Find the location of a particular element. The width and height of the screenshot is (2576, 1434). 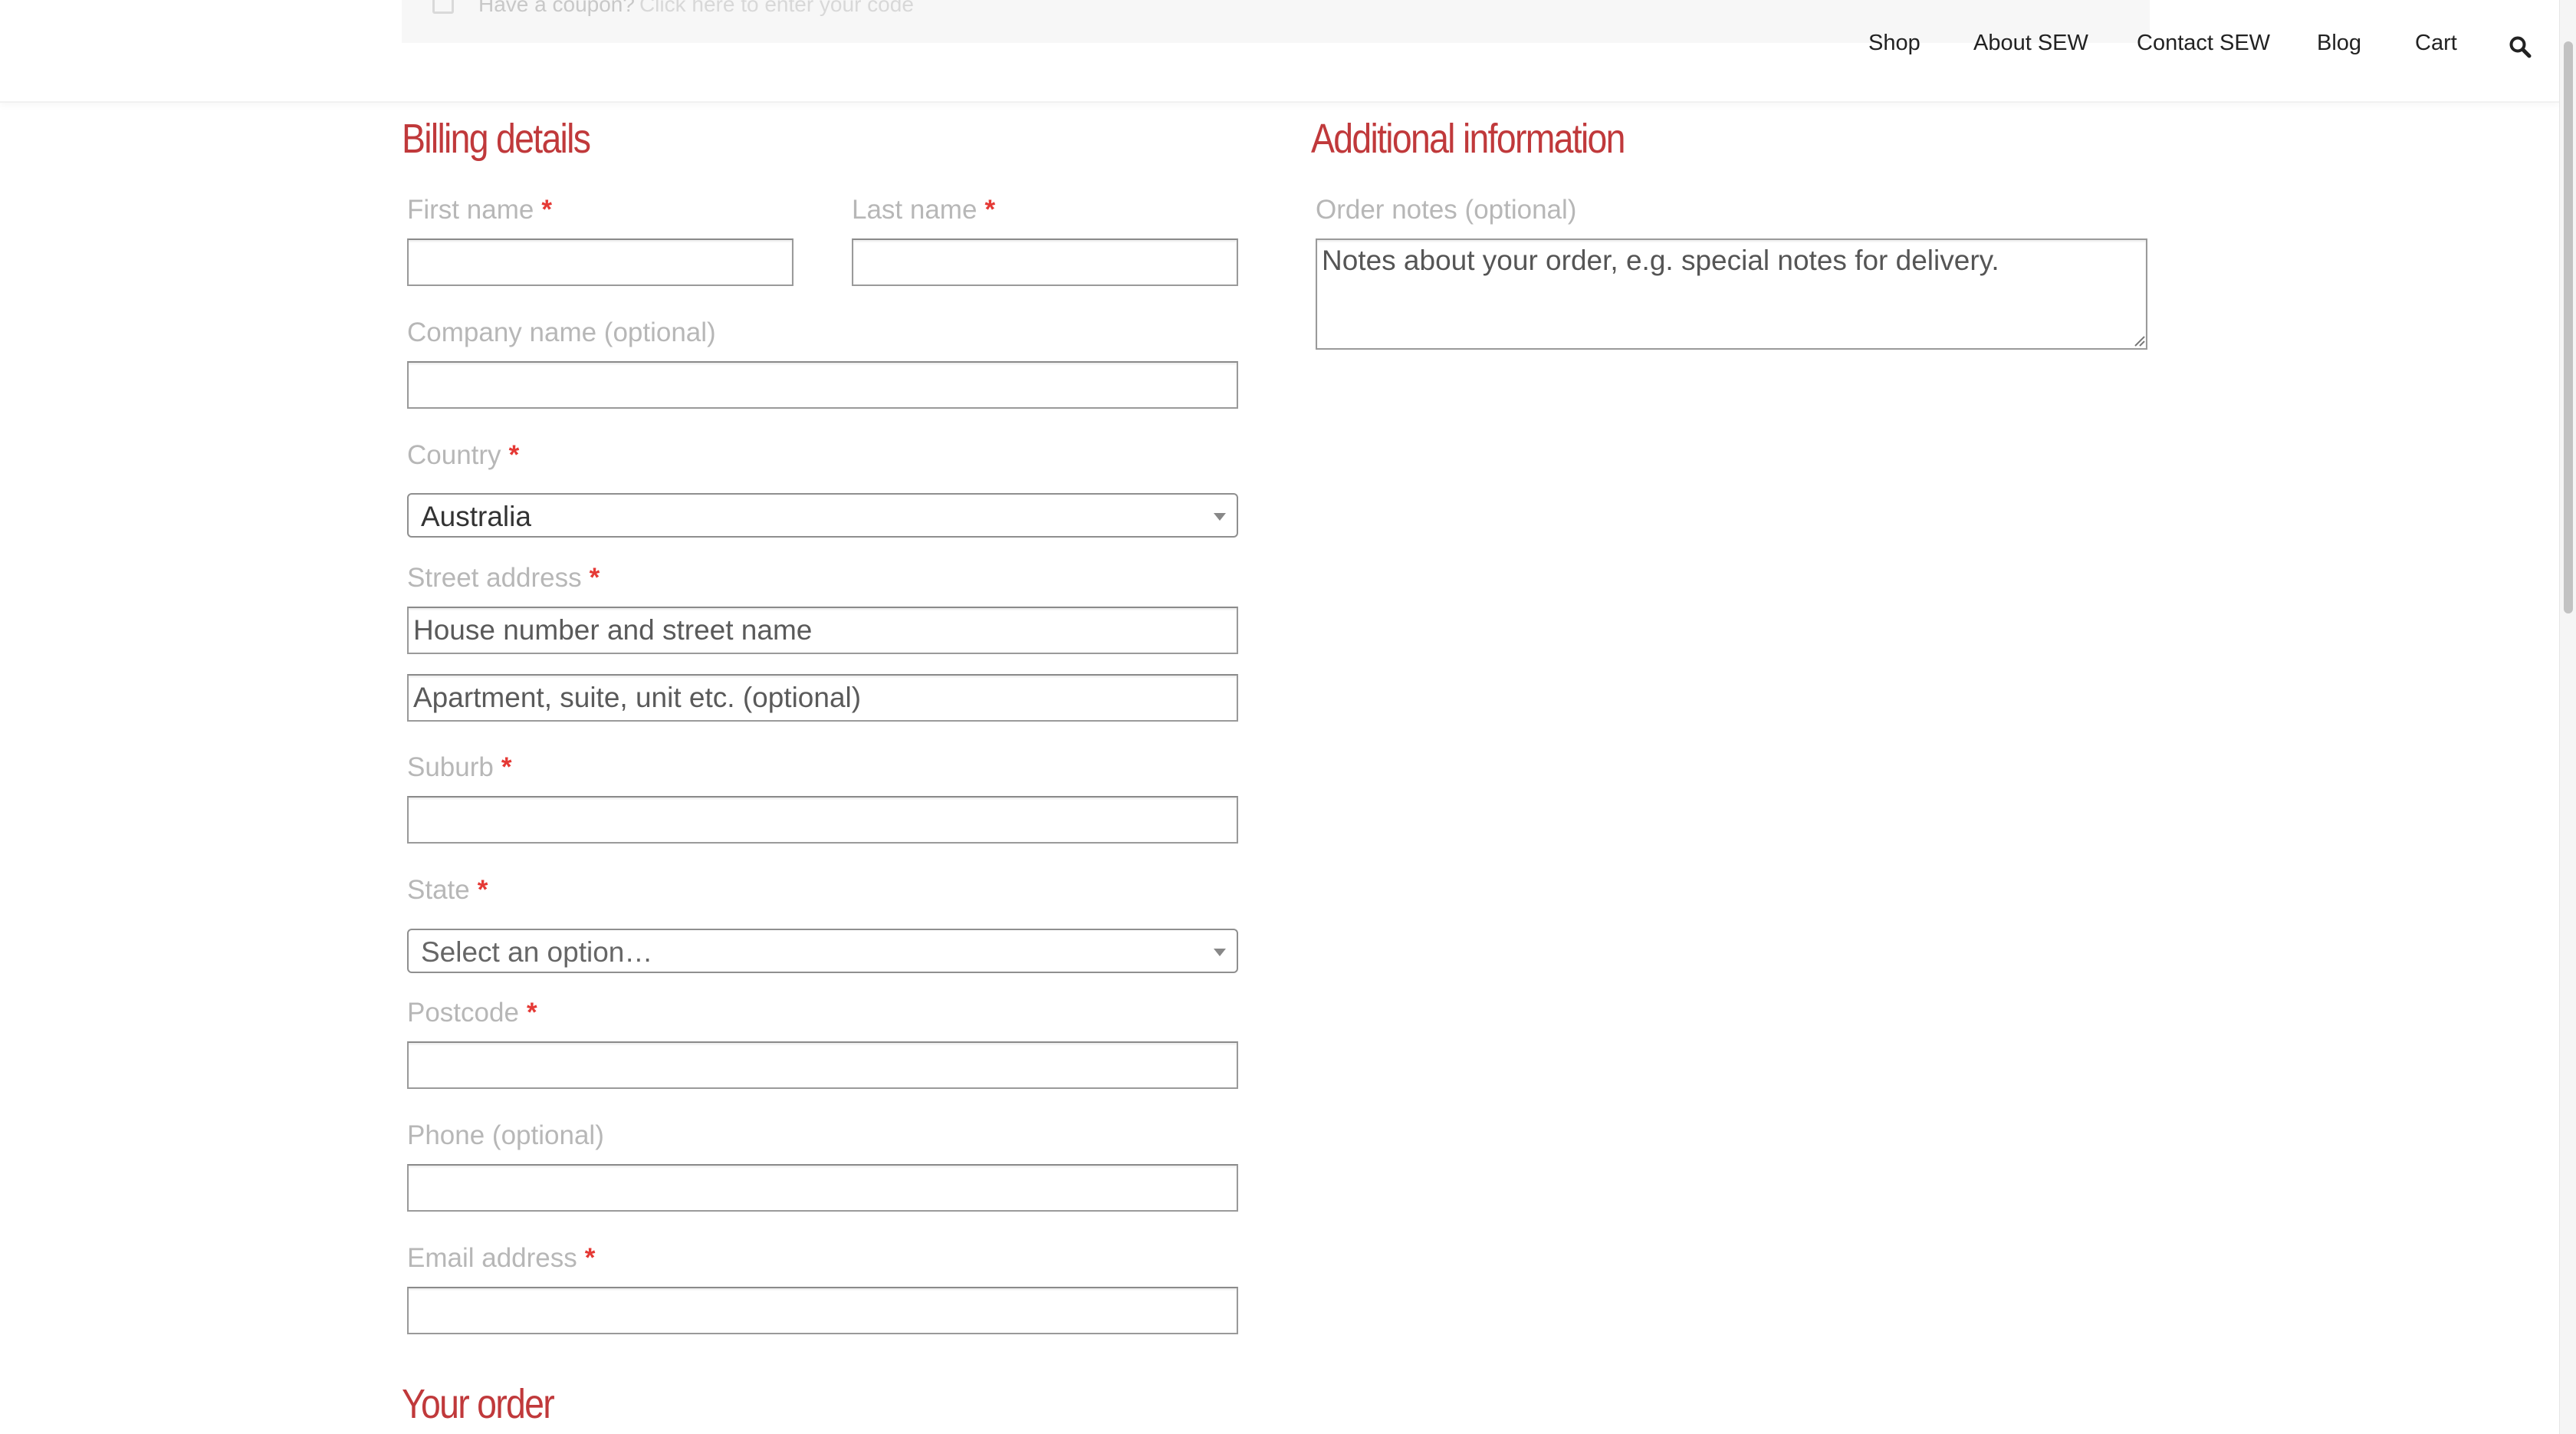

order-notes-label-text: Order notes (optional) is located at coordinates (1447, 210).